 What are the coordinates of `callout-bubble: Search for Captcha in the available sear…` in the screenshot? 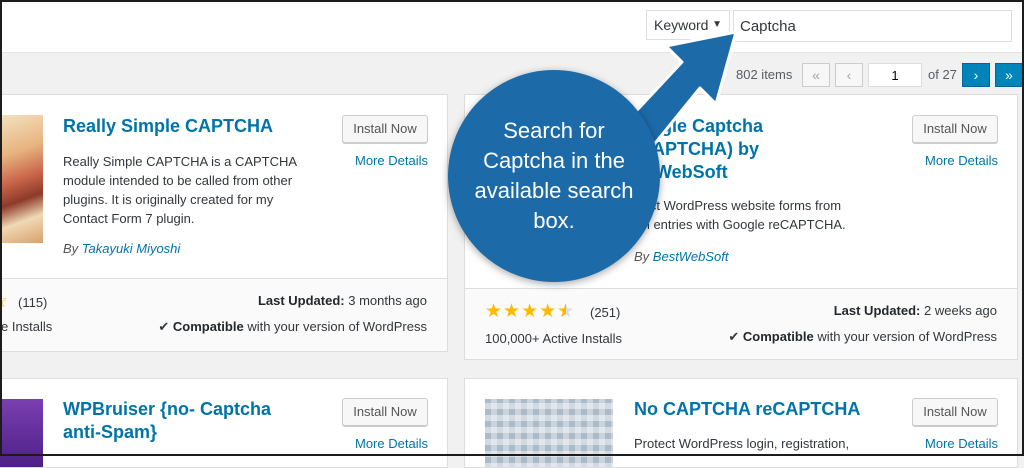 It's located at (554, 176).